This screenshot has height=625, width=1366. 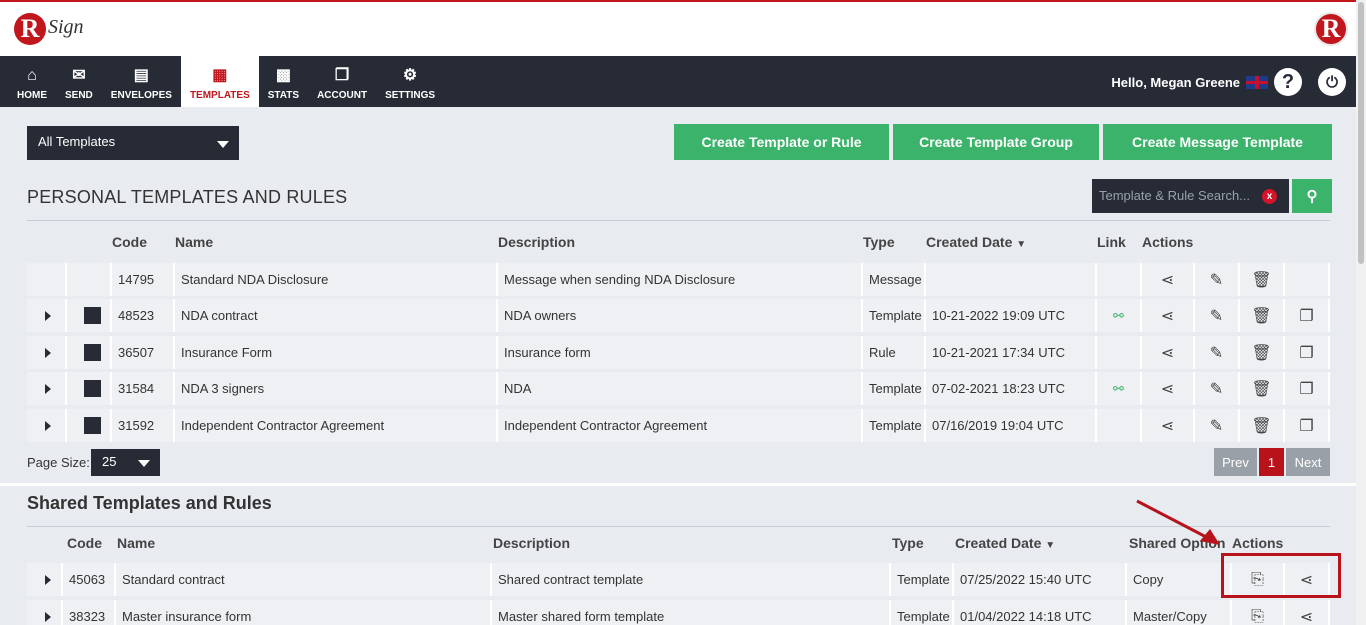 What do you see at coordinates (1361, 133) in the screenshot?
I see `scrollbar-thumb` at bounding box center [1361, 133].